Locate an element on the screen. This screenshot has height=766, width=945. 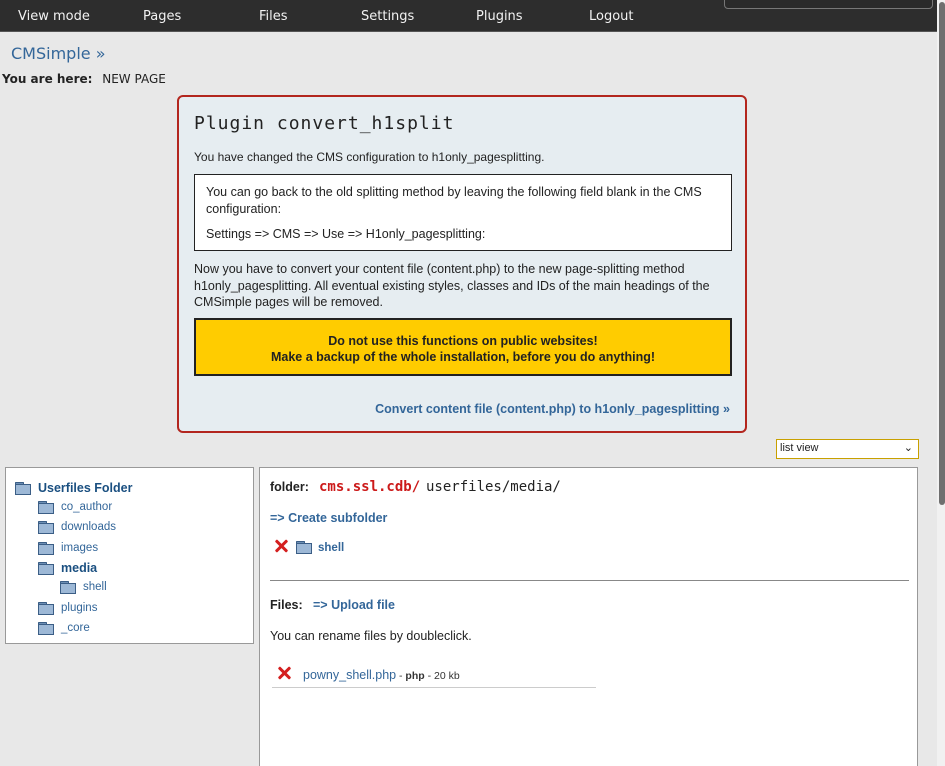
tree-item-label: plugins is located at coordinates (79, 608).